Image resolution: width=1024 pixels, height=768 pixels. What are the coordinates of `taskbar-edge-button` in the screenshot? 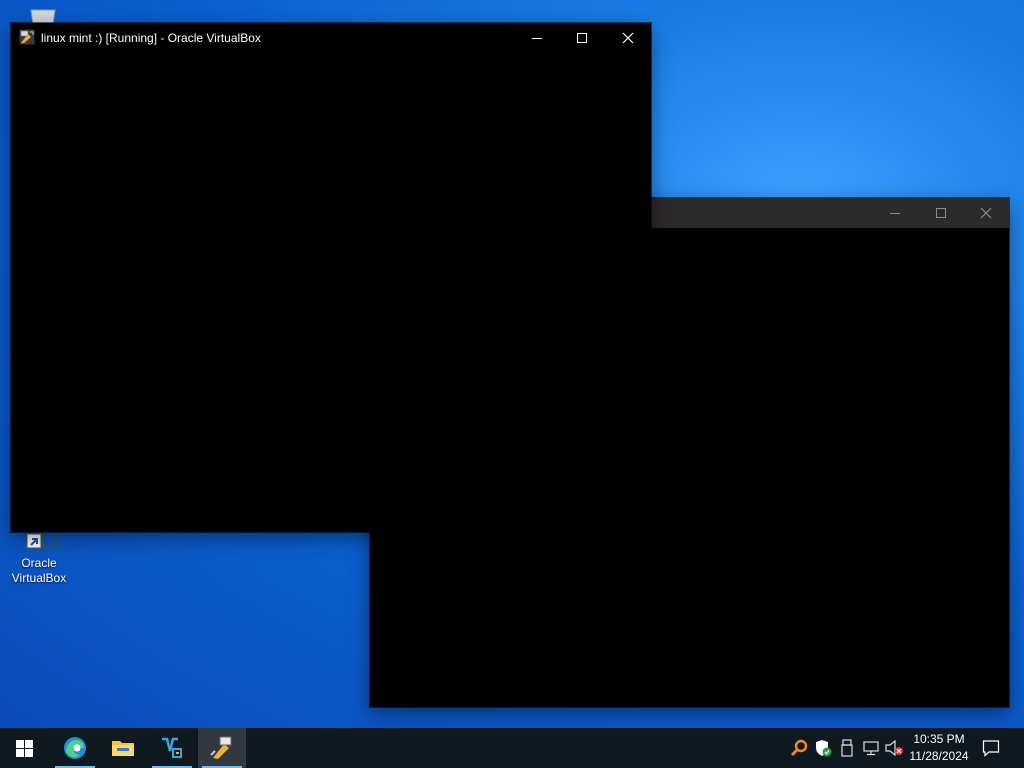 It's located at (75, 748).